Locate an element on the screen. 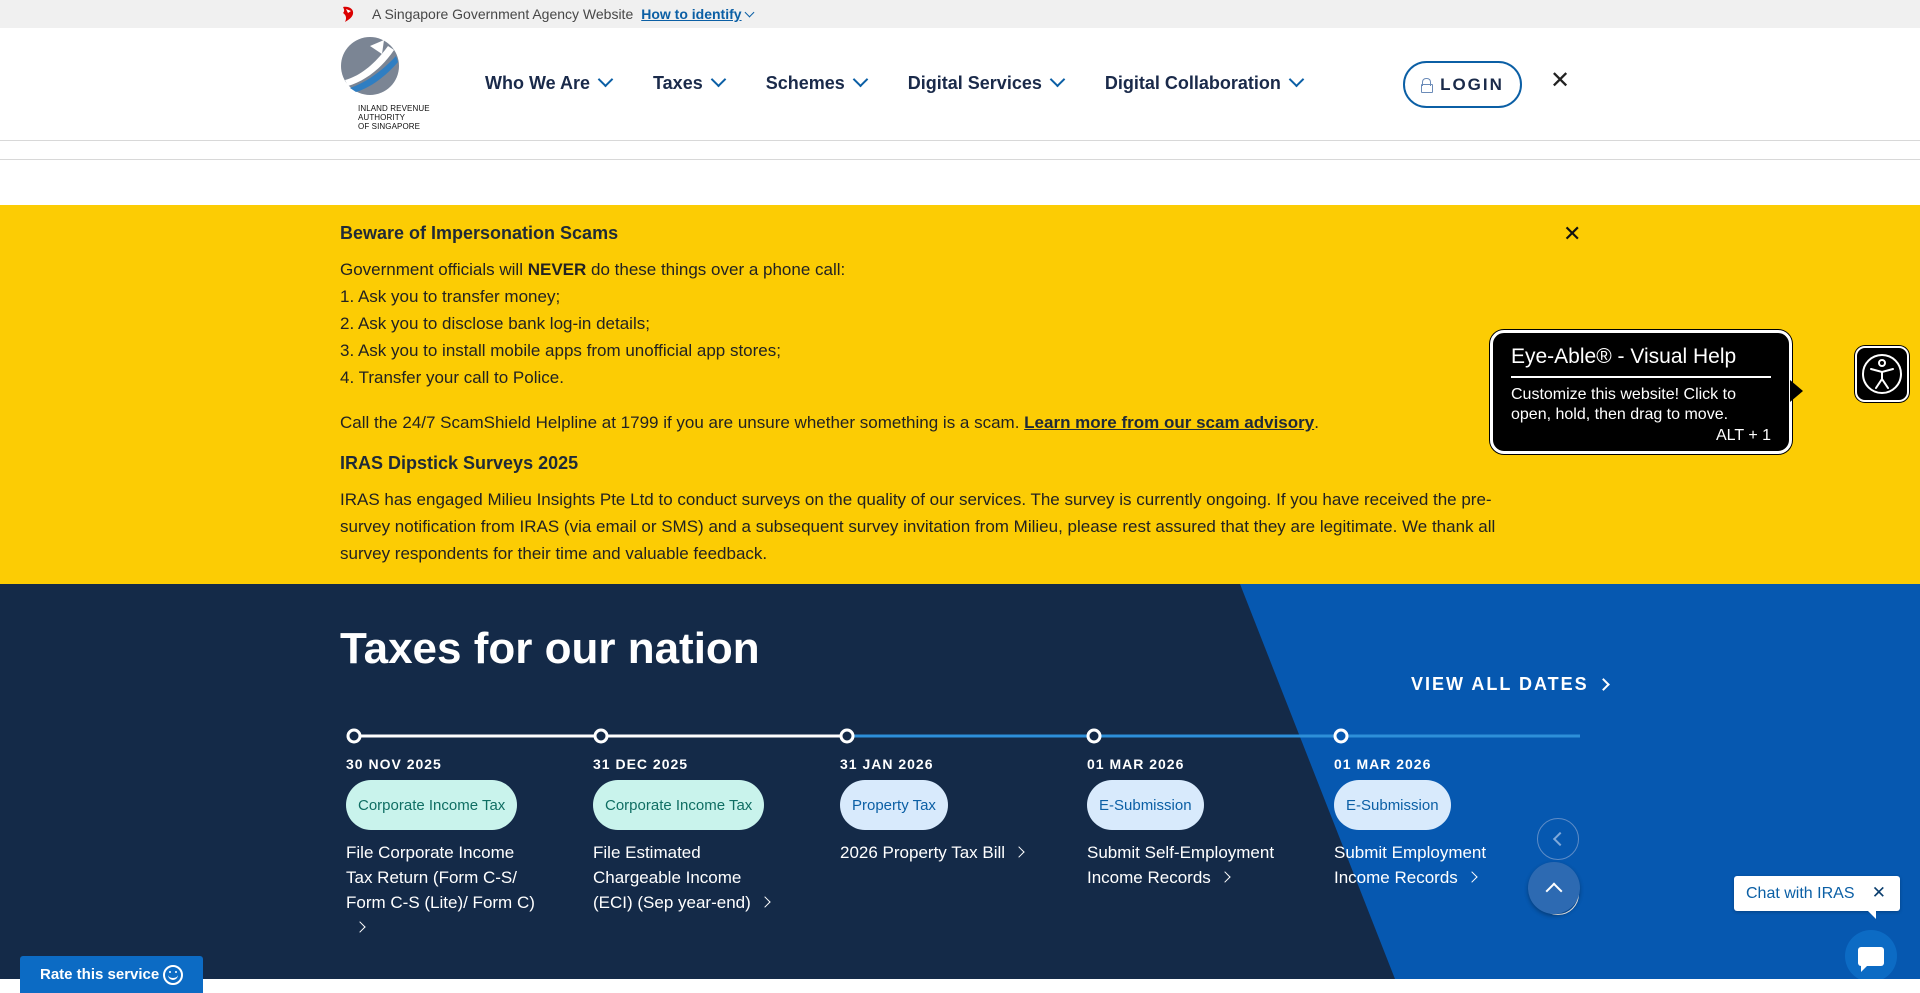  timeline-date: 31 JAN 2026 is located at coordinates (887, 764).